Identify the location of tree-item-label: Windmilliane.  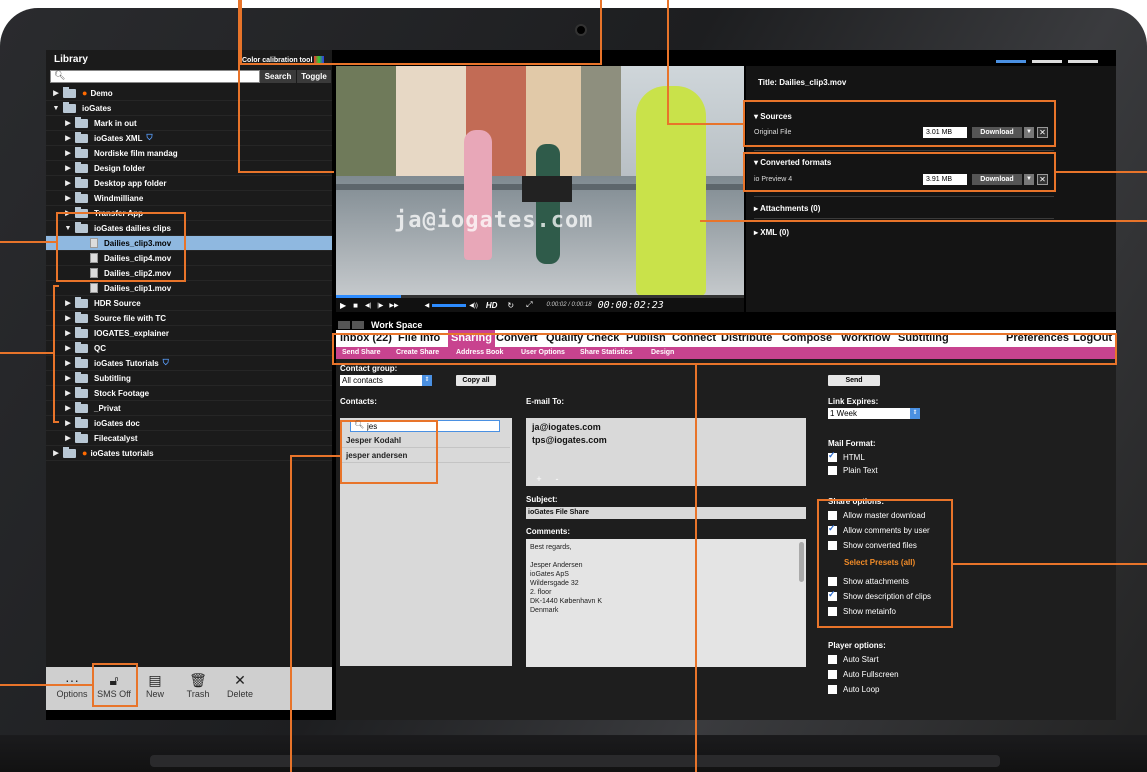
(119, 198).